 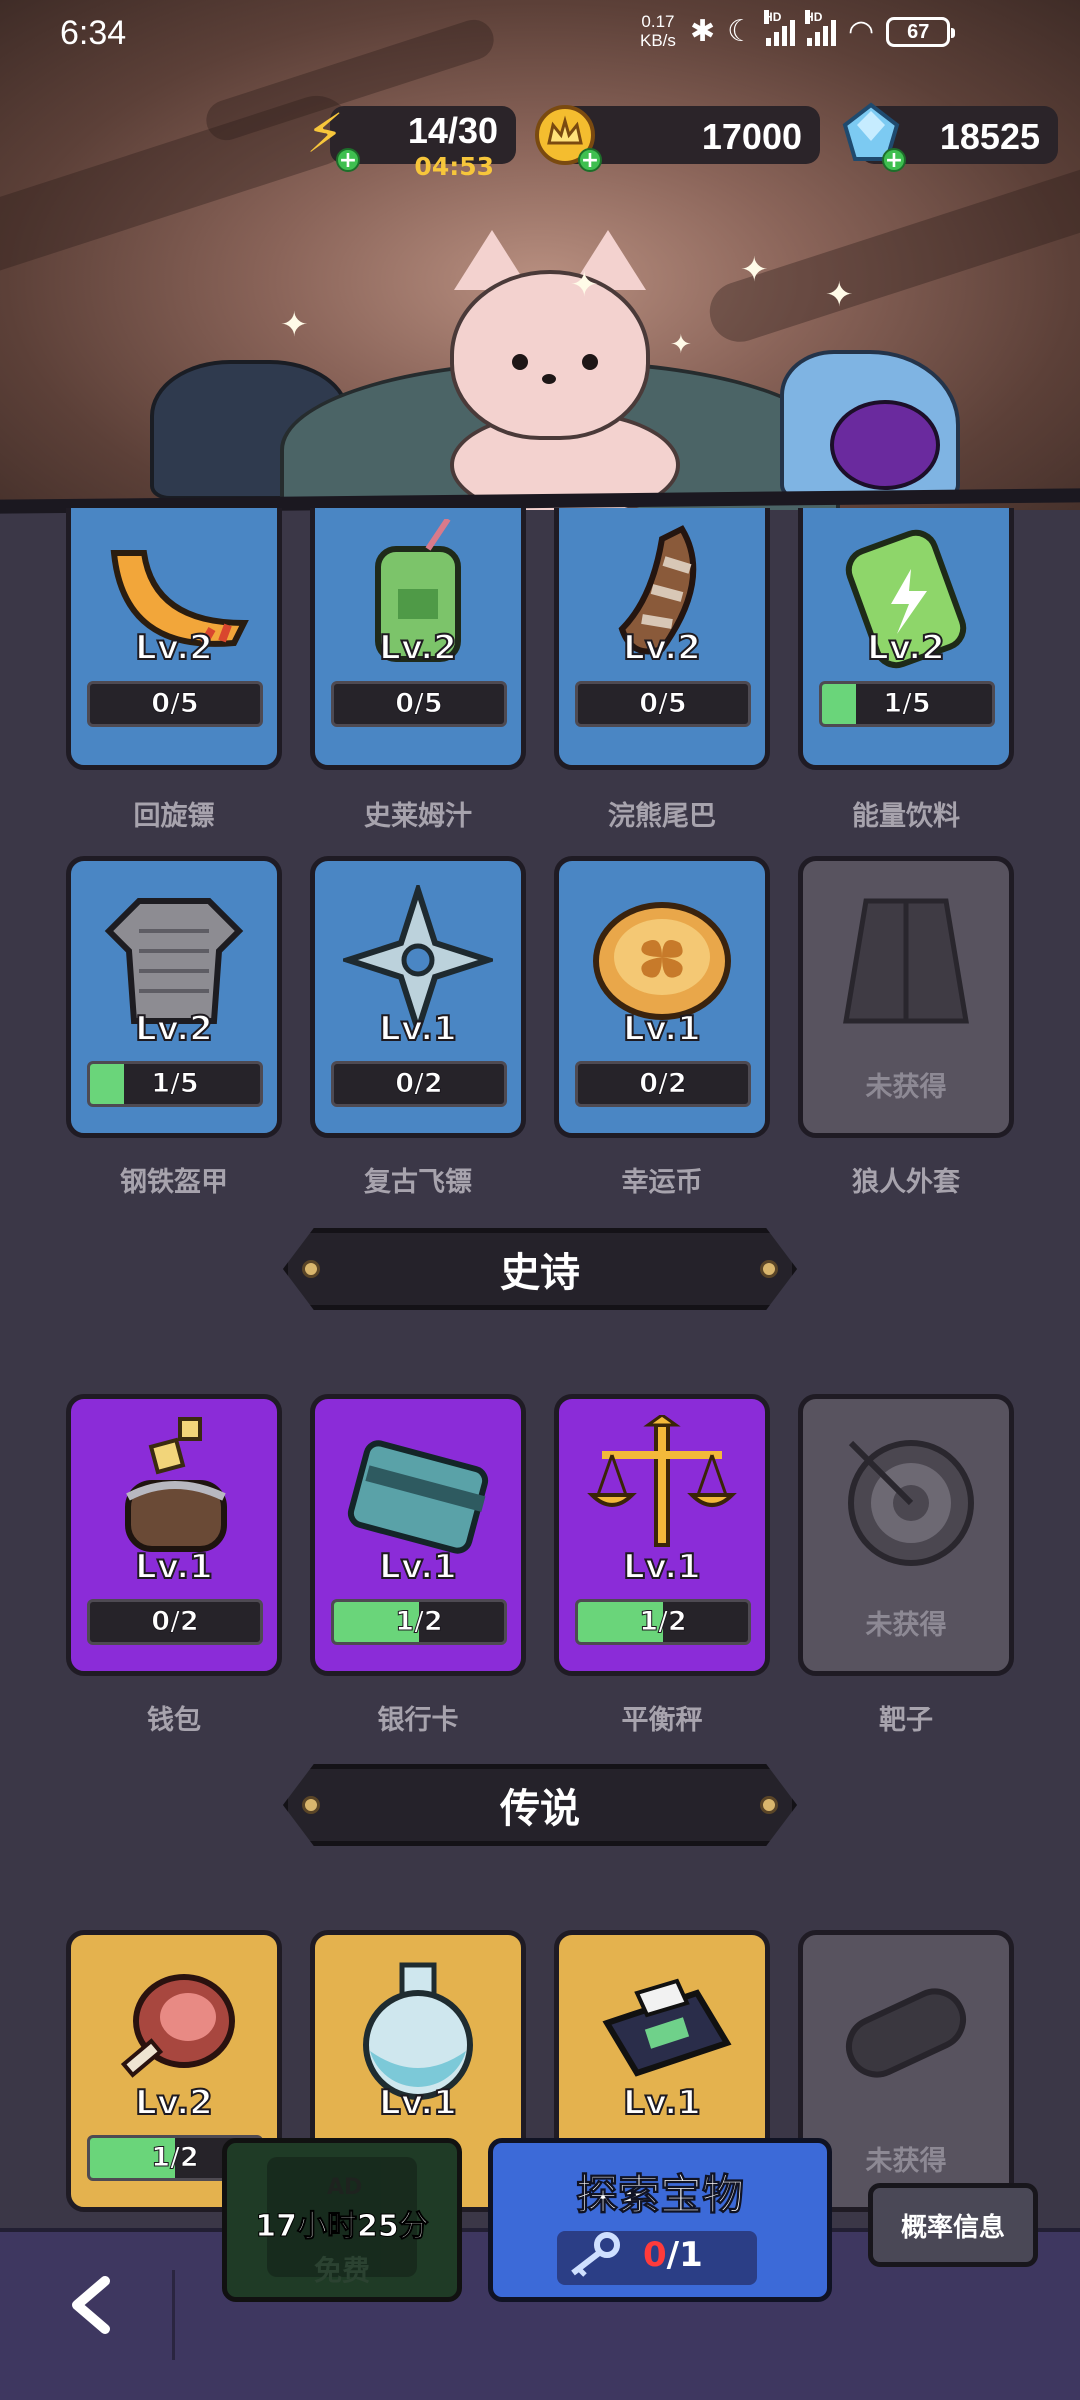 What do you see at coordinates (751, 136) in the screenshot?
I see `gold-value: 17000` at bounding box center [751, 136].